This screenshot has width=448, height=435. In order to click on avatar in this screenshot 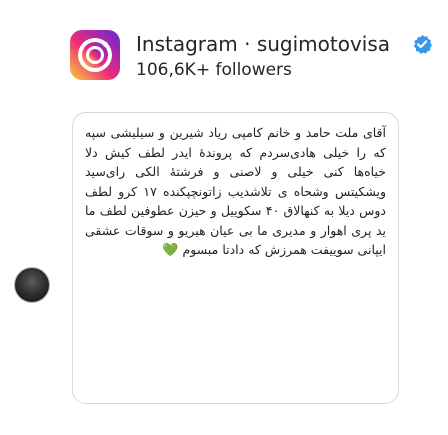, I will do `click(32, 285)`.